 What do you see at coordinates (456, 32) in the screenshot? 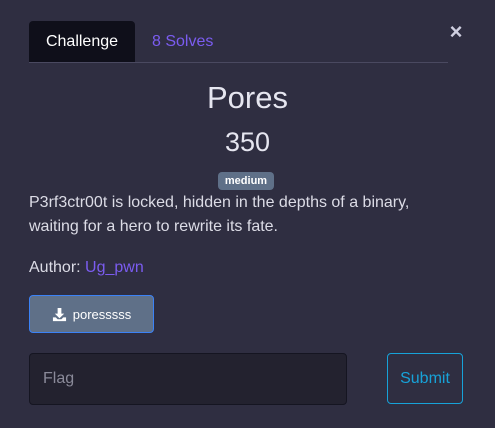
I see `close-icon: ×` at bounding box center [456, 32].